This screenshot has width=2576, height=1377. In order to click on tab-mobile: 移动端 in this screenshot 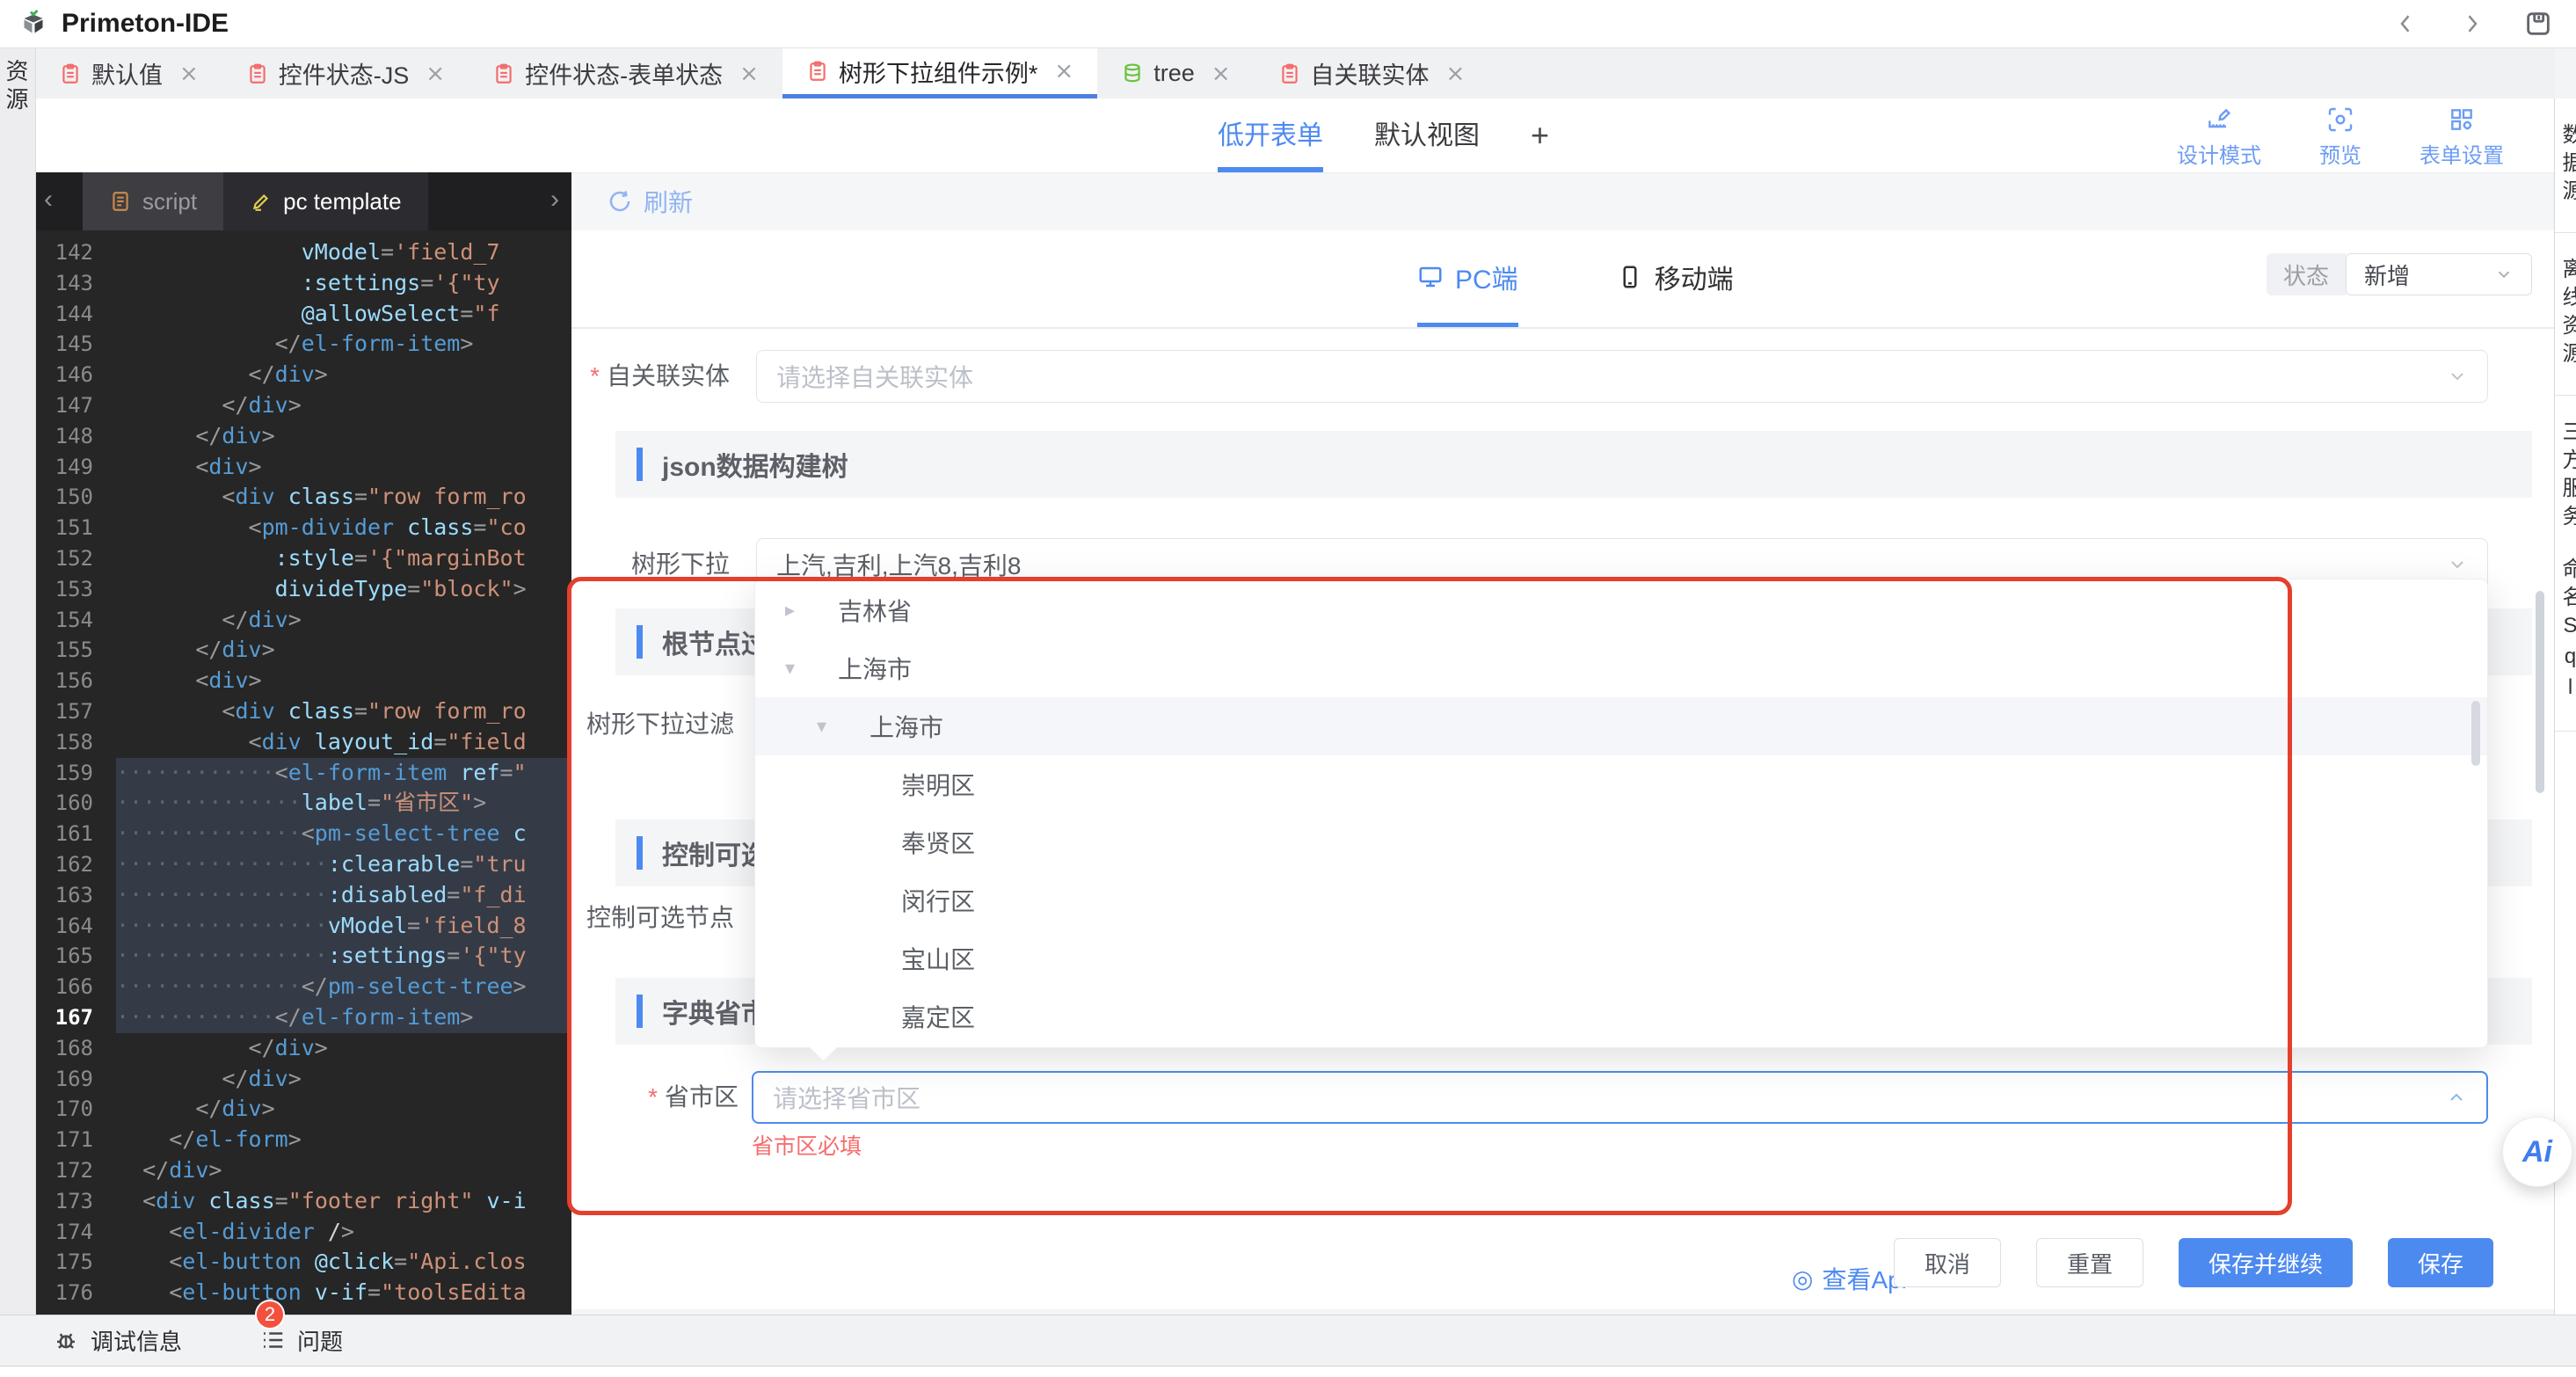, I will do `click(1675, 278)`.